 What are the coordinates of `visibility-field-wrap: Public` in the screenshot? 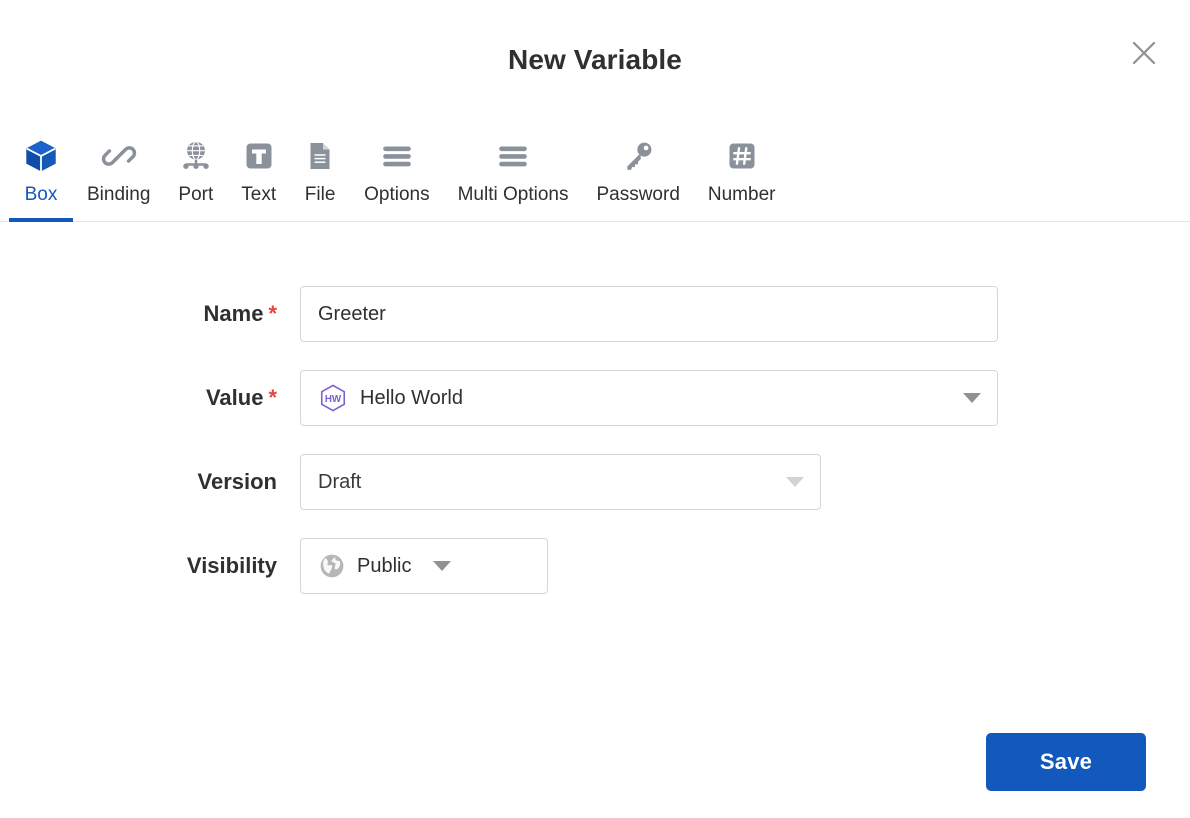 It's located at (424, 566).